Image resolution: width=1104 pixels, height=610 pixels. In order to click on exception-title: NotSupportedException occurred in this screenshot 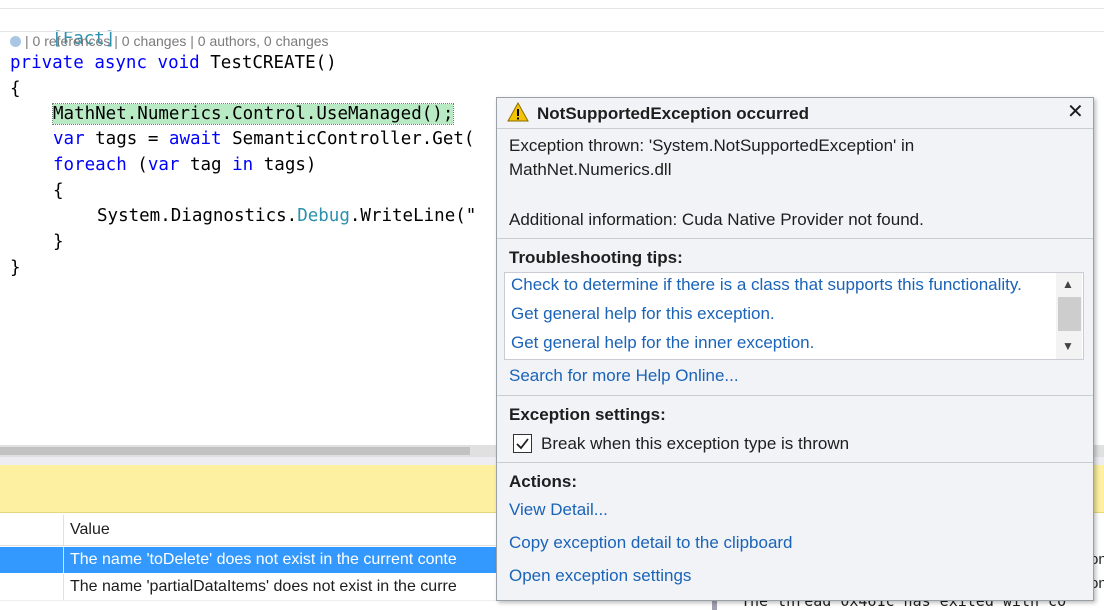, I will do `click(673, 113)`.